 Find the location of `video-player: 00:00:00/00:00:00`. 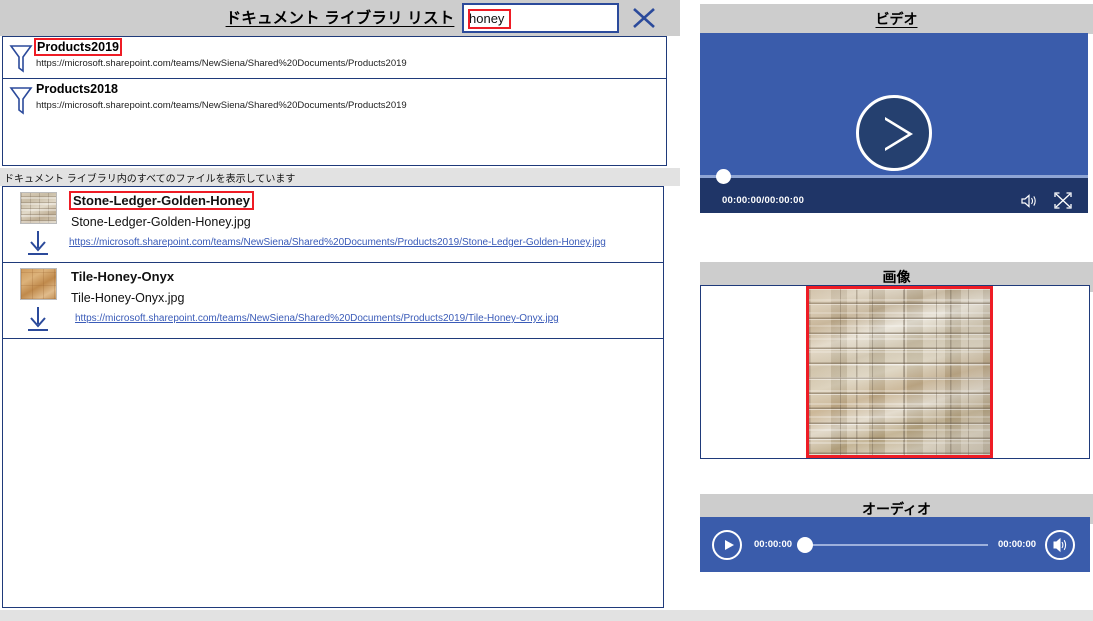

video-player: 00:00:00/00:00:00 is located at coordinates (894, 123).